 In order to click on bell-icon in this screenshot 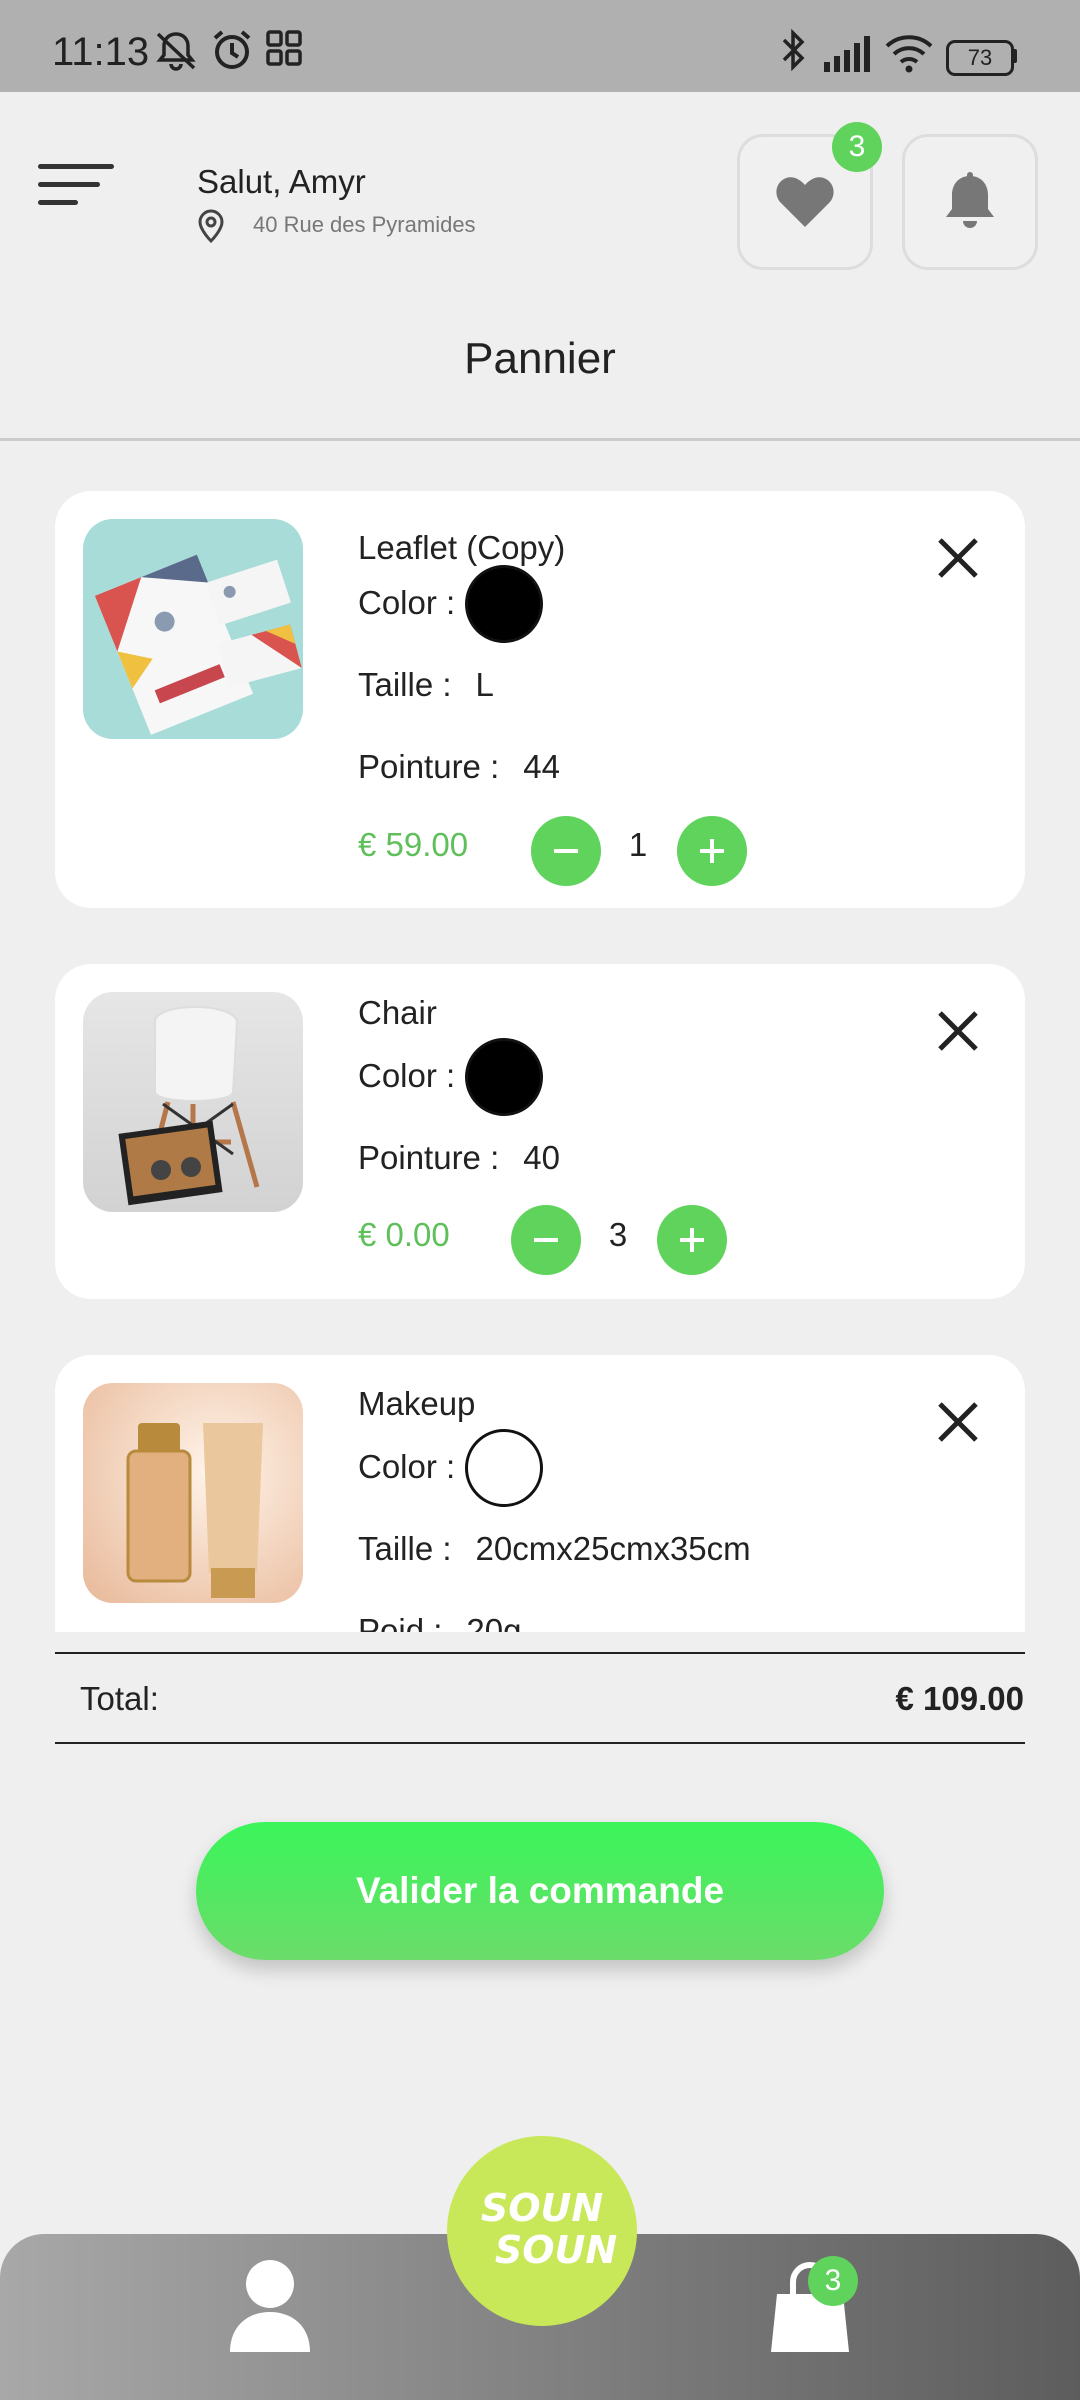, I will do `click(970, 200)`.